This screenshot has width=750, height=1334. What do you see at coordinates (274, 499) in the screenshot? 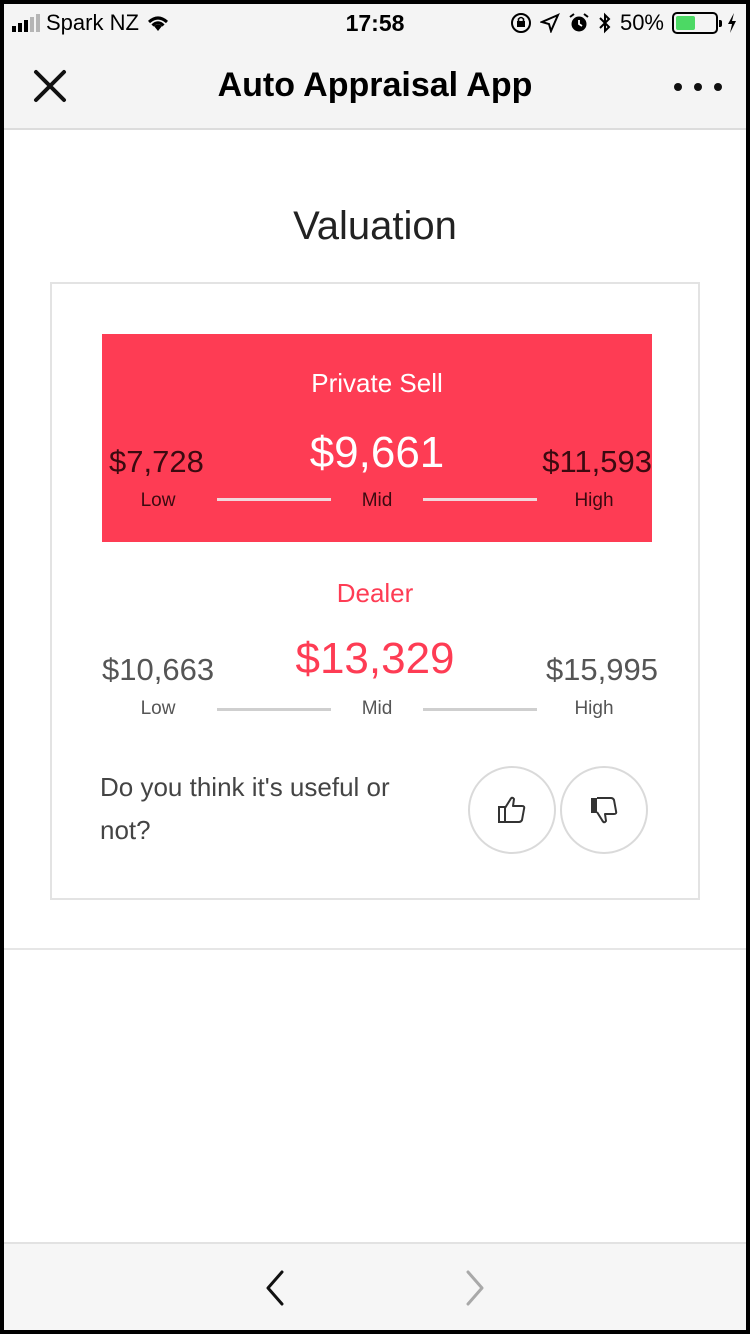
I see `private-range-line-left` at bounding box center [274, 499].